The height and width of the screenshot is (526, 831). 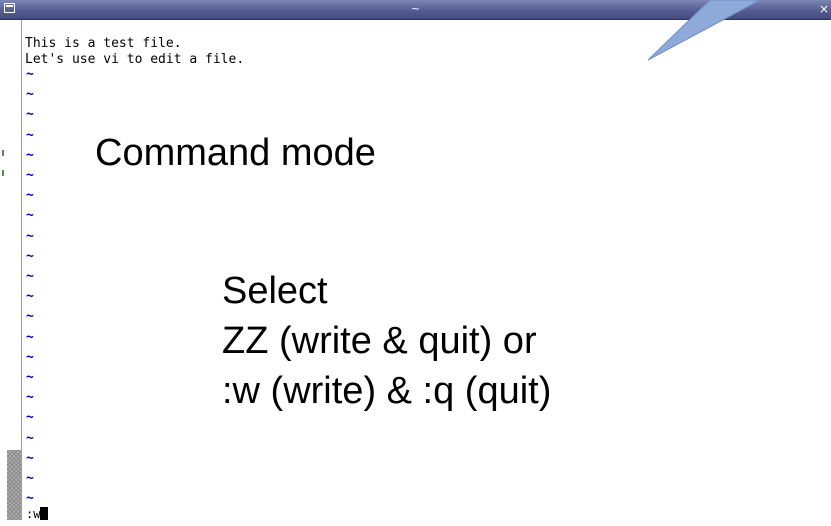 I want to click on window-left-edge, so click(x=3, y=273).